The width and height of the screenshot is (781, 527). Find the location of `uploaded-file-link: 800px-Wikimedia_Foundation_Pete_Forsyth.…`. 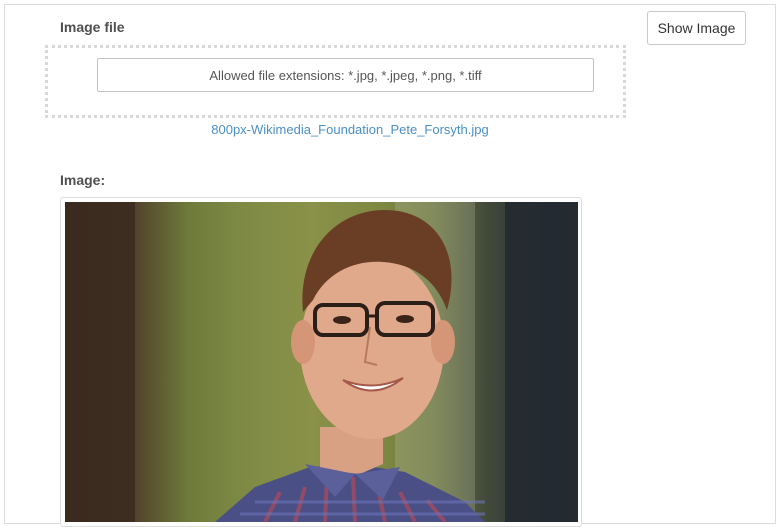

uploaded-file-link: 800px-Wikimedia_Foundation_Pete_Forsyth.… is located at coordinates (350, 129).